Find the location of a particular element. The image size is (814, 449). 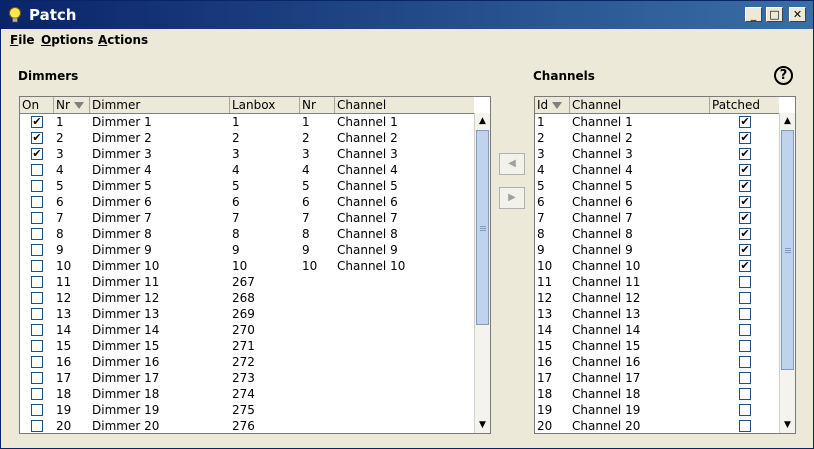

maximize-button: □ is located at coordinates (774, 14).